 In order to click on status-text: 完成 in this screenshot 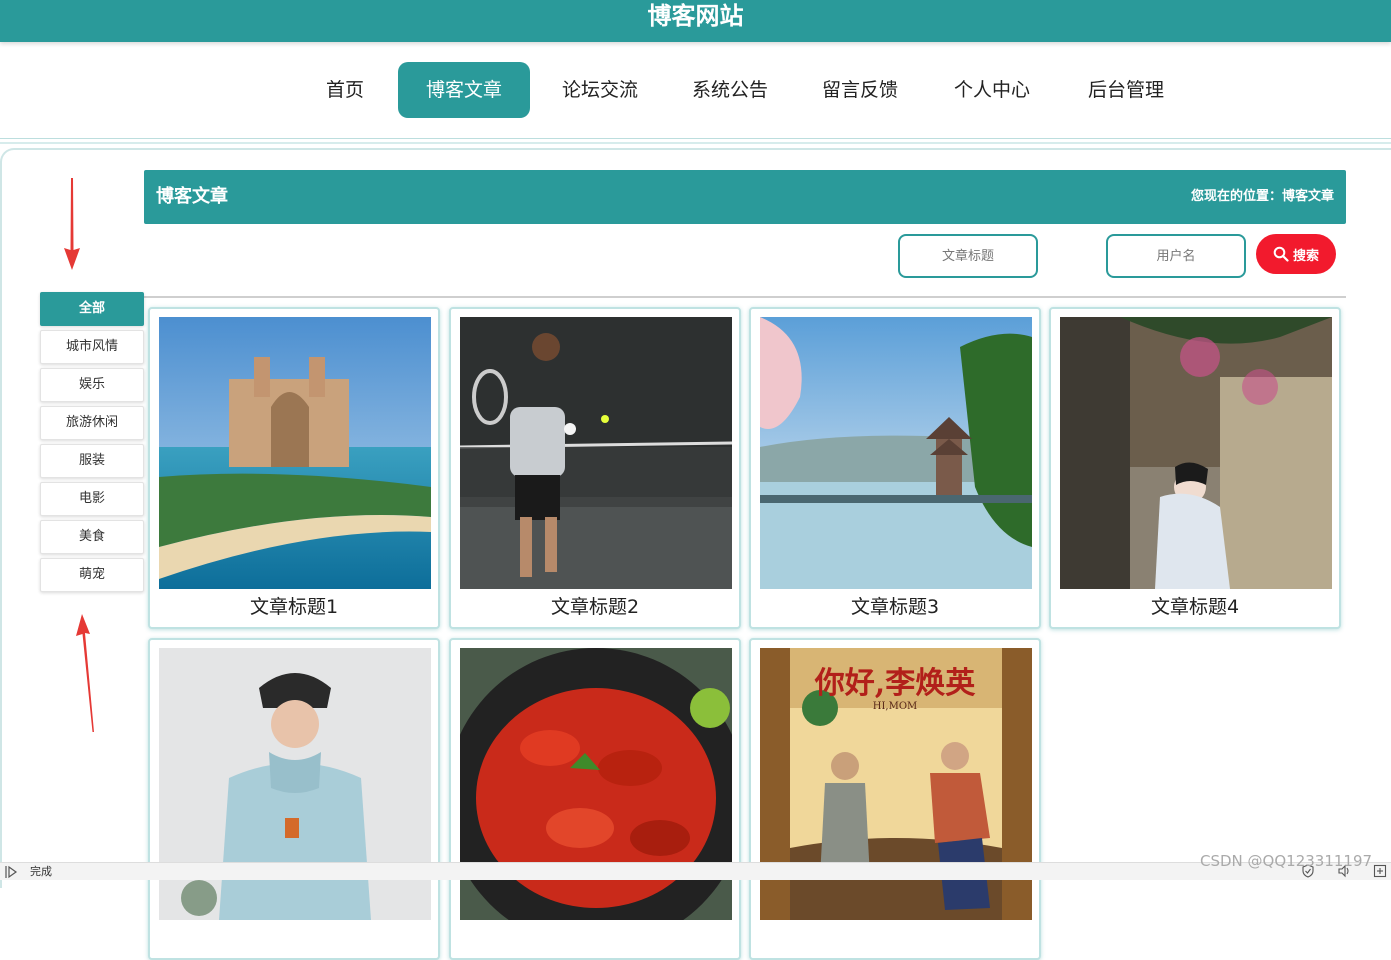, I will do `click(41, 871)`.